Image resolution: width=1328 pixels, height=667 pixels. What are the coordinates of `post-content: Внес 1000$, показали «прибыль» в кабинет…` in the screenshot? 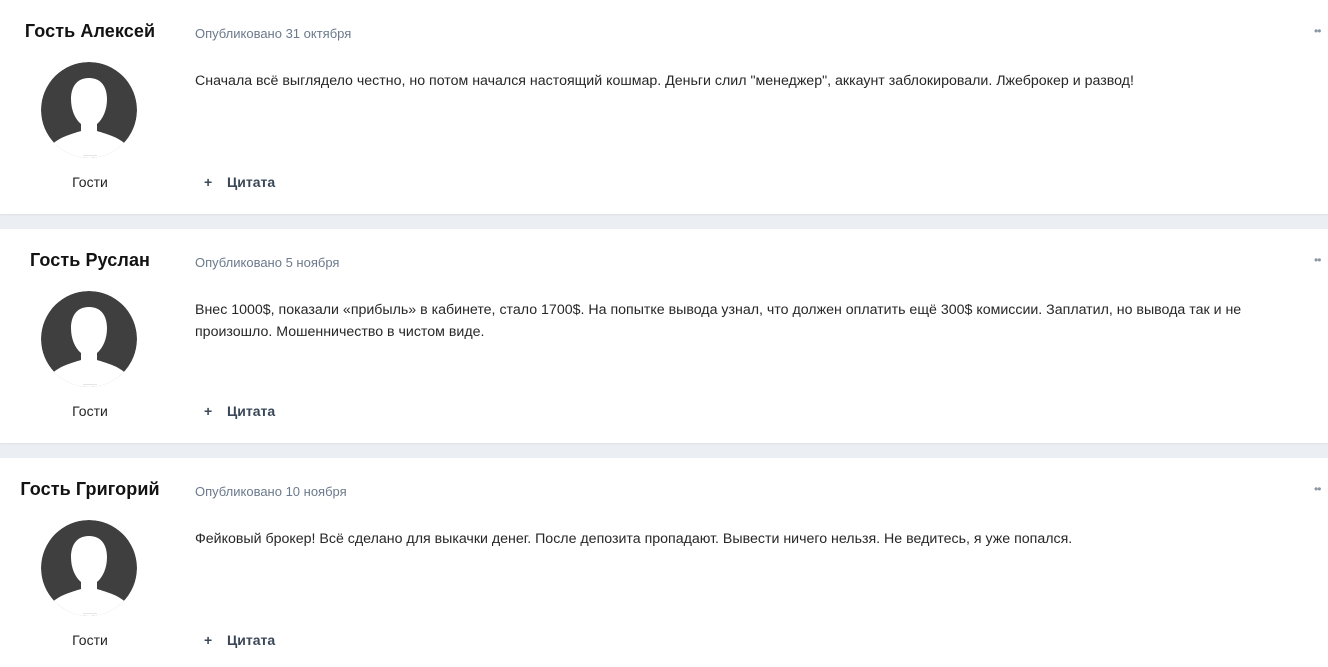 It's located at (718, 321).